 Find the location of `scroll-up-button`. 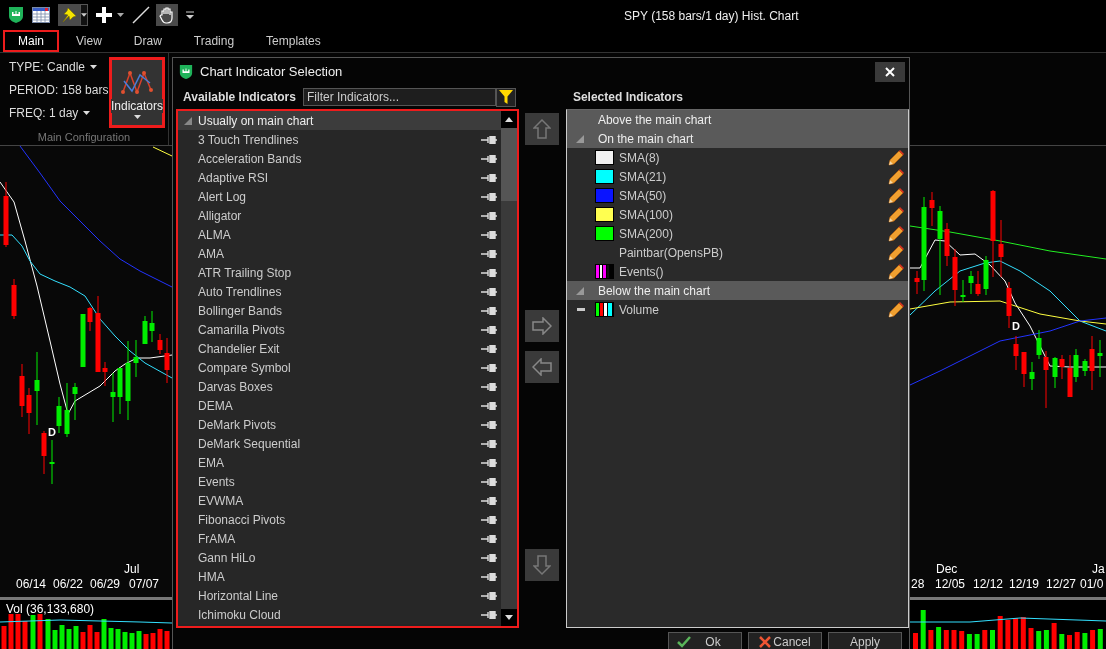

scroll-up-button is located at coordinates (509, 119).